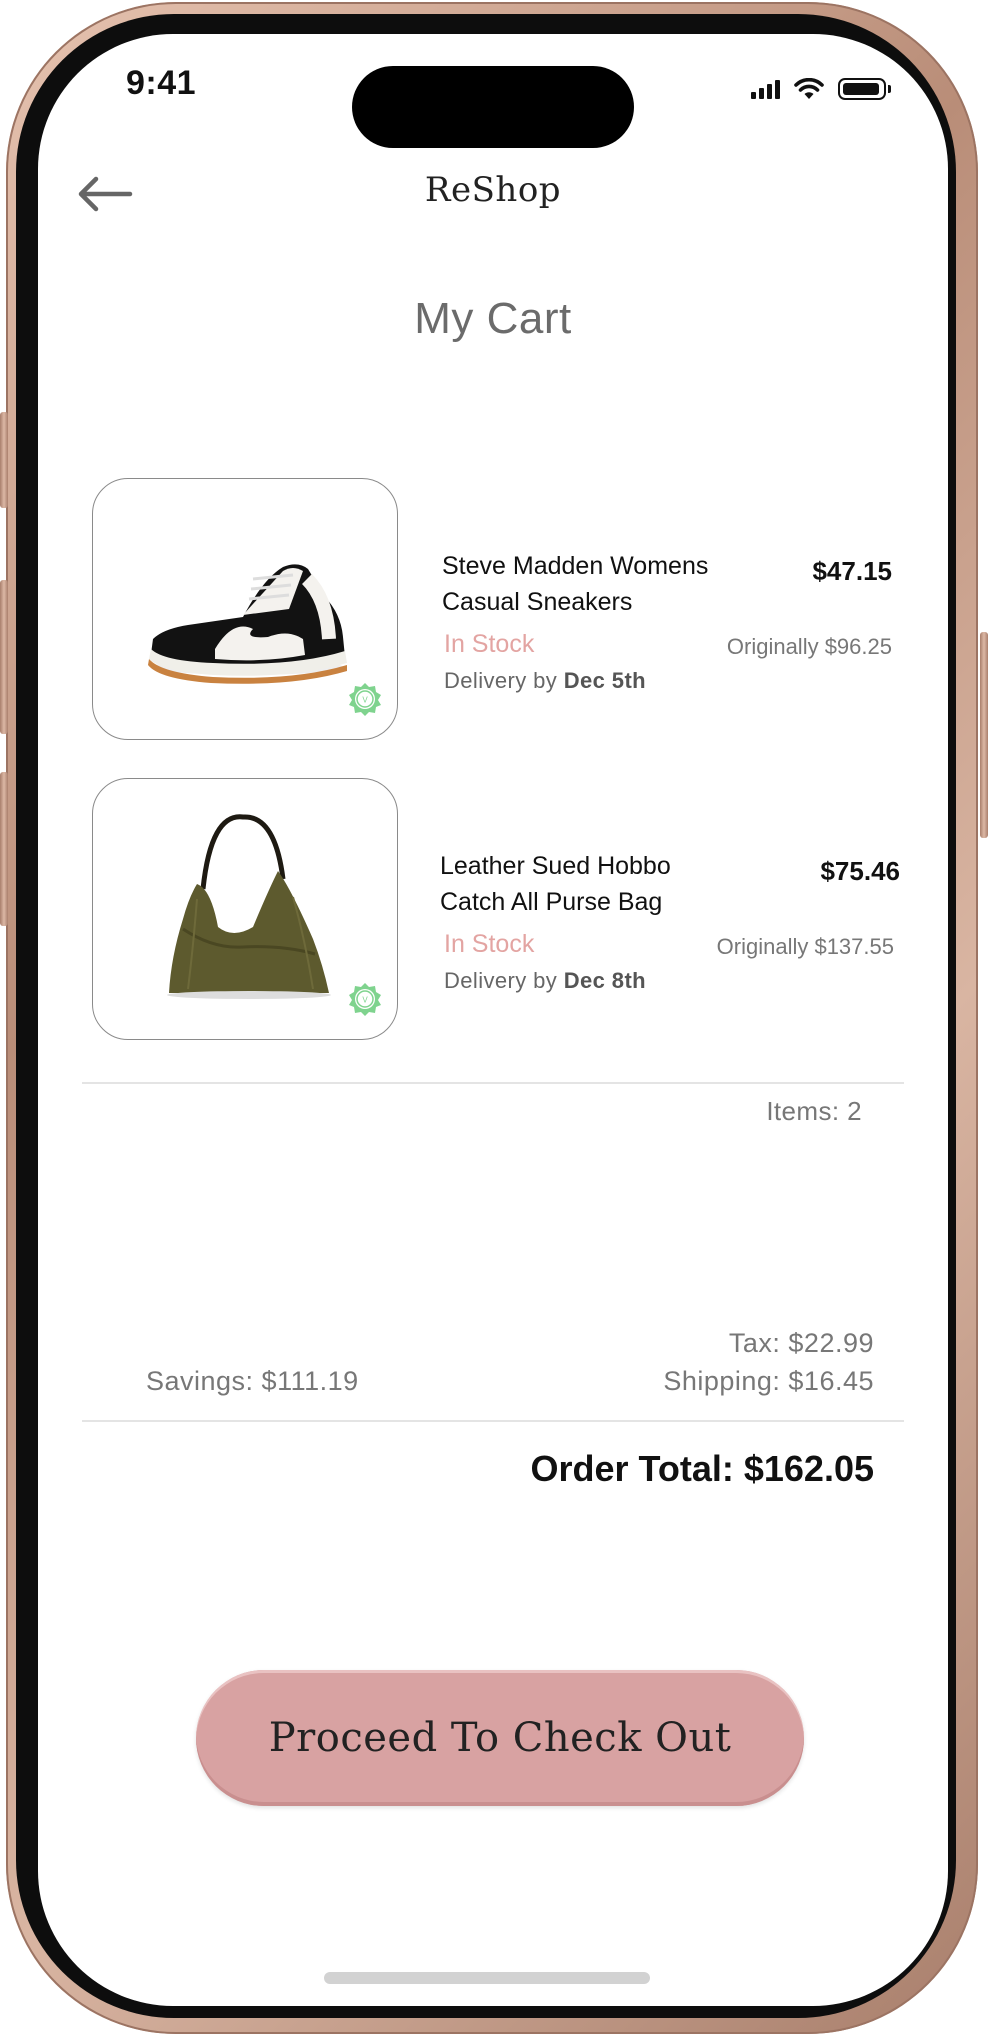 The height and width of the screenshot is (2040, 988). I want to click on product-price: $47.15, so click(852, 571).